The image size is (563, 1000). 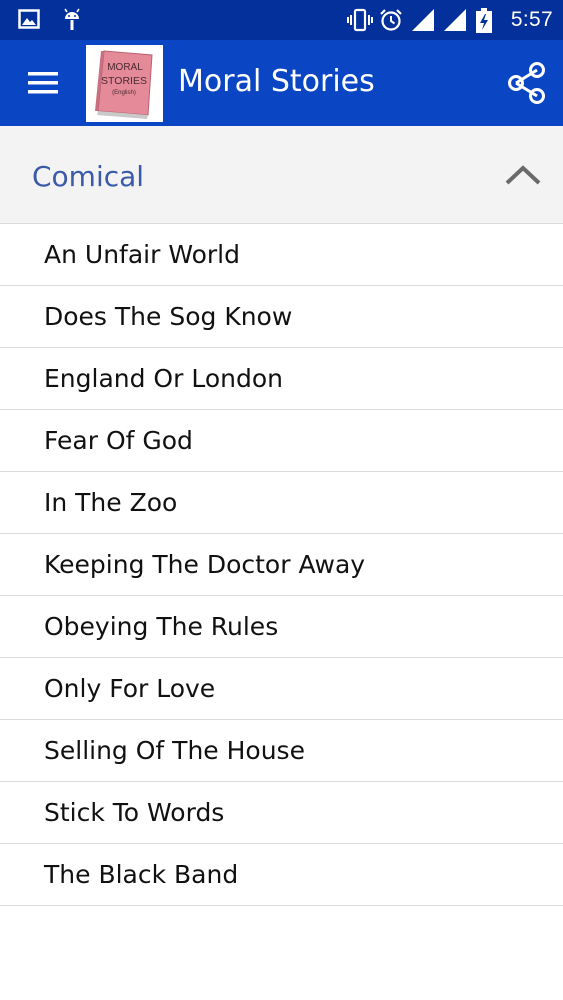 What do you see at coordinates (124, 93) in the screenshot?
I see `logo-line-3: (English)` at bounding box center [124, 93].